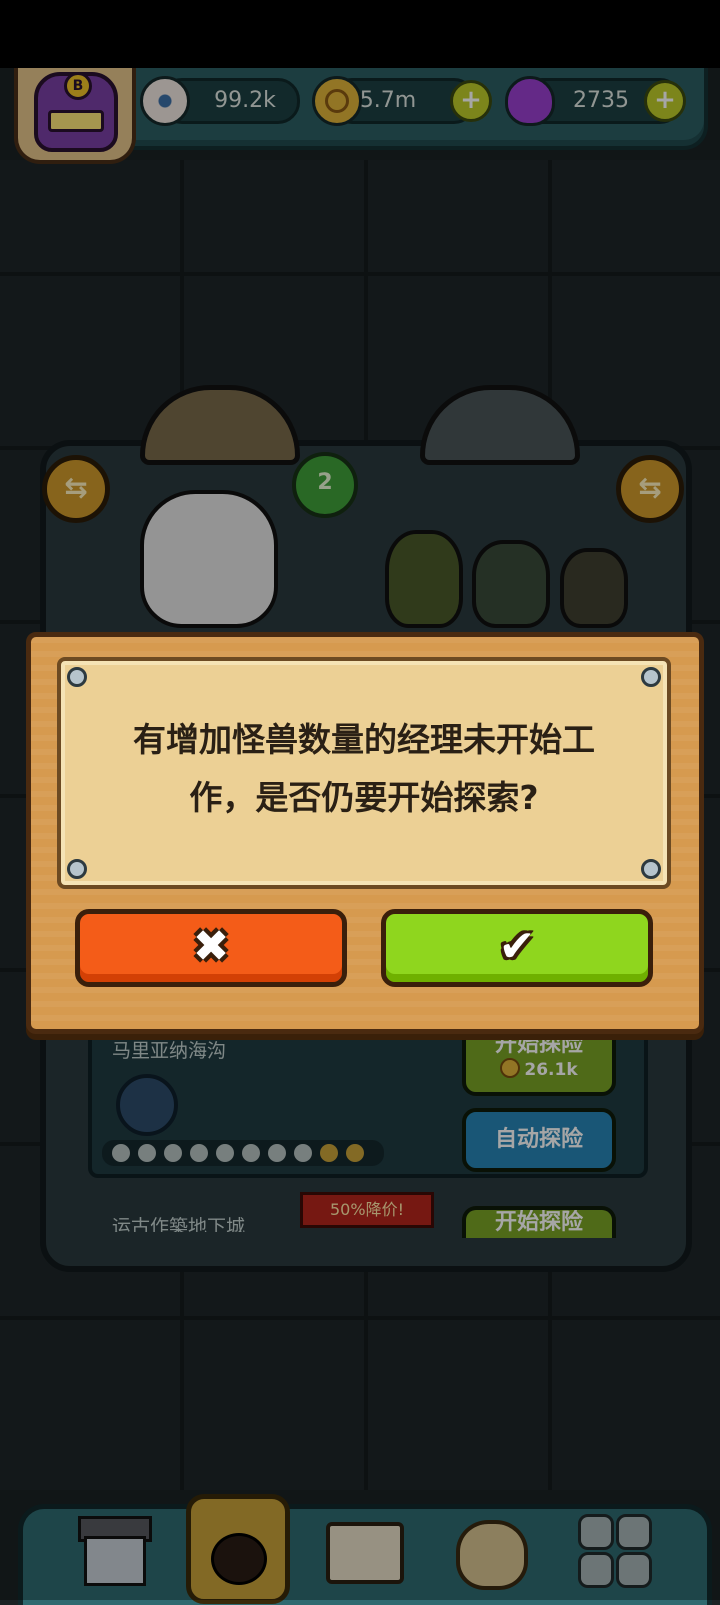 The height and width of the screenshot is (1605, 720). I want to click on dialog-message-line2: 作，是否仍要开始探索?, so click(364, 797).